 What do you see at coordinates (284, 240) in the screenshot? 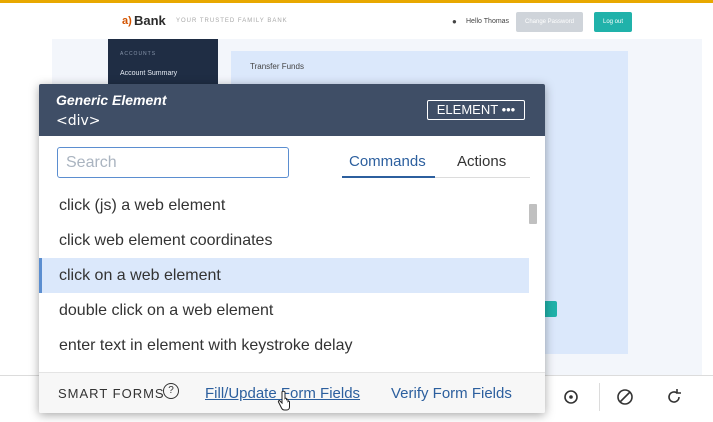
I see `list-item: click web element coordinates` at bounding box center [284, 240].